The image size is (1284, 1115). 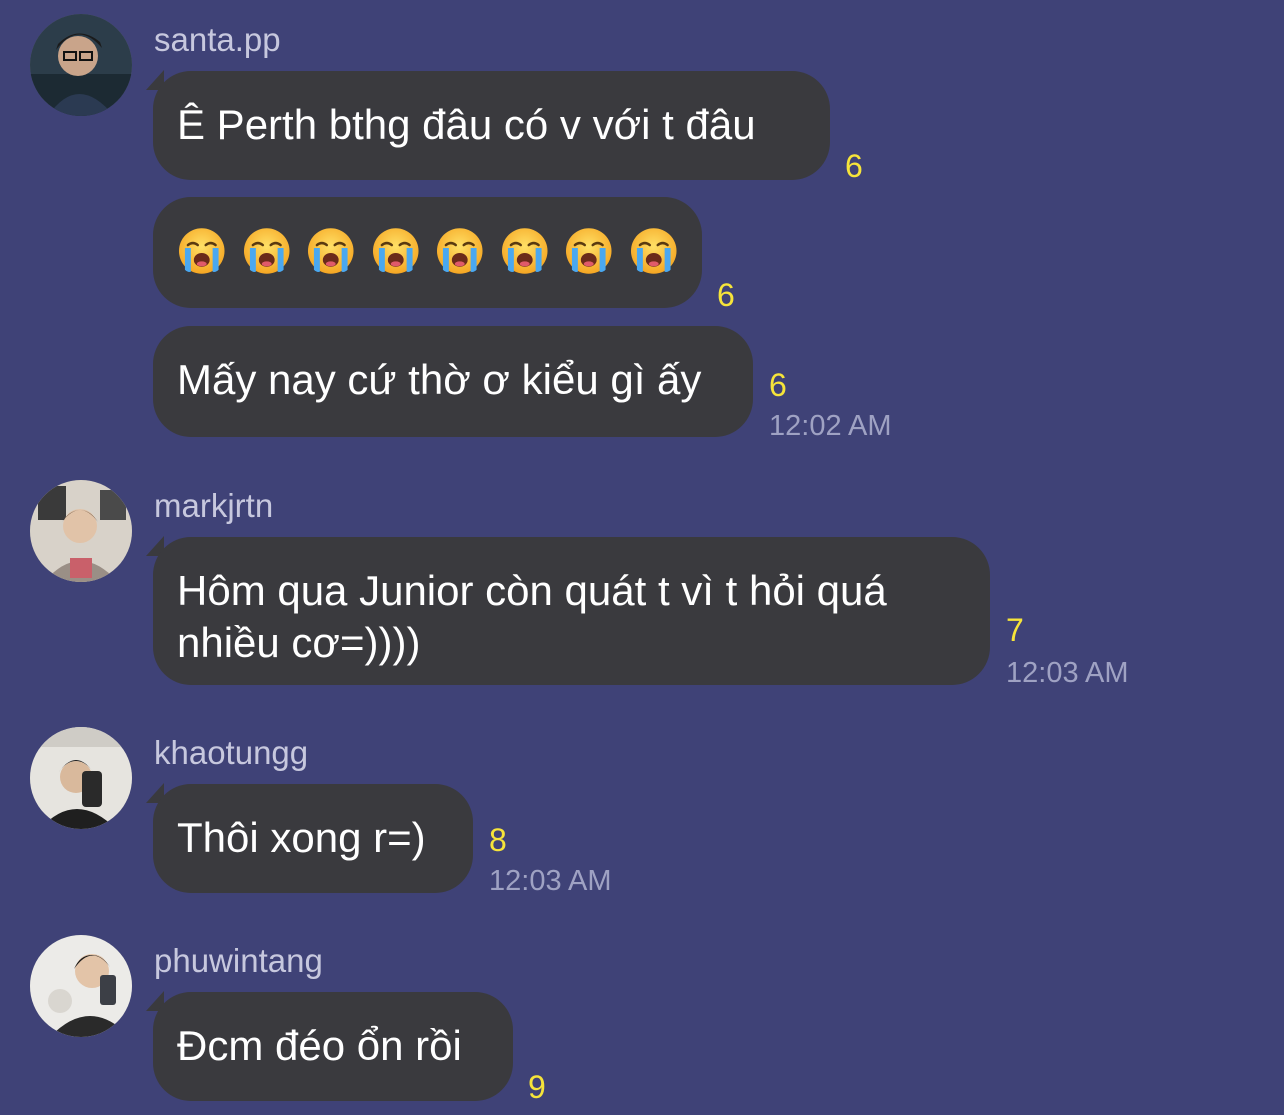 I want to click on message-bubble: Ê Perth bthg đâu có v với t đâu, so click(x=491, y=125).